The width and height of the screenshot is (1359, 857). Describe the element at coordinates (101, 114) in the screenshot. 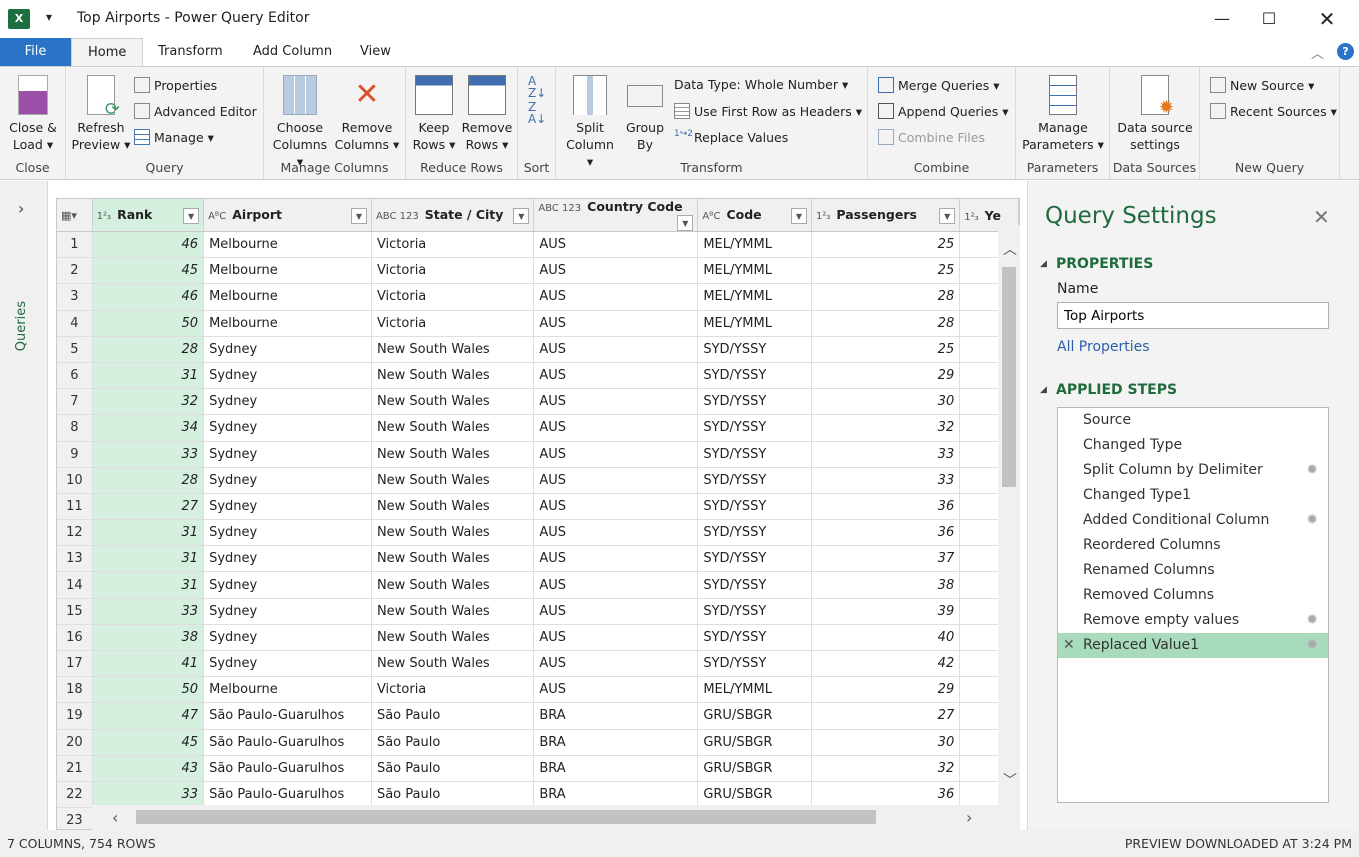

I see `refresh-preview-button: ⟳ Refresh Preview ▾` at that location.